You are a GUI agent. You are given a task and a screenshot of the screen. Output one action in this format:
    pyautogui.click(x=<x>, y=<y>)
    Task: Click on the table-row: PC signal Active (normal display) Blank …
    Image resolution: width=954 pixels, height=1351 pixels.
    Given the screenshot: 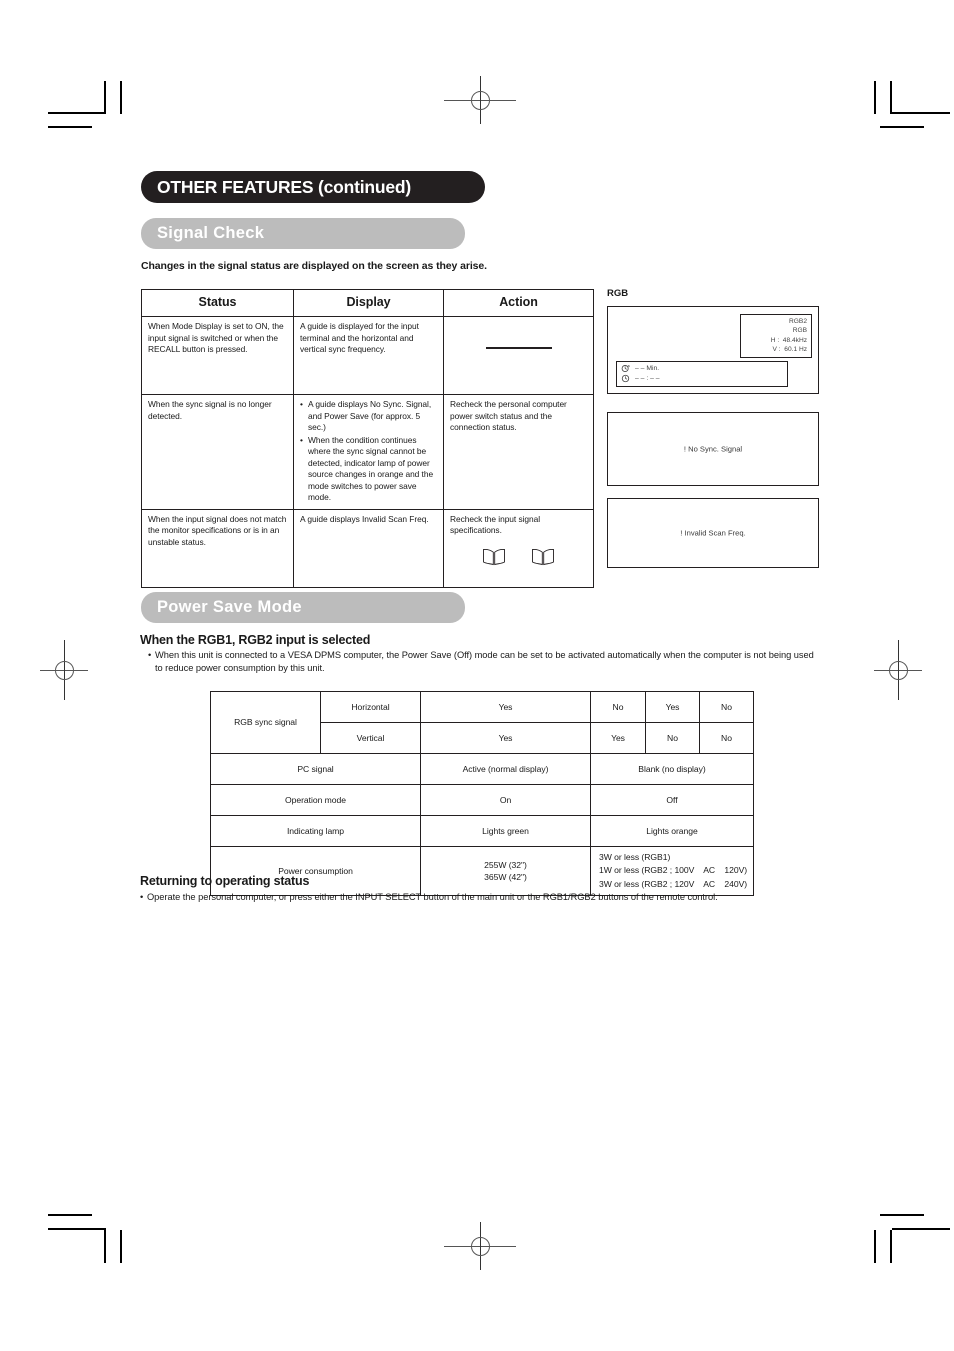 What is the action you would take?
    pyautogui.click(x=482, y=769)
    